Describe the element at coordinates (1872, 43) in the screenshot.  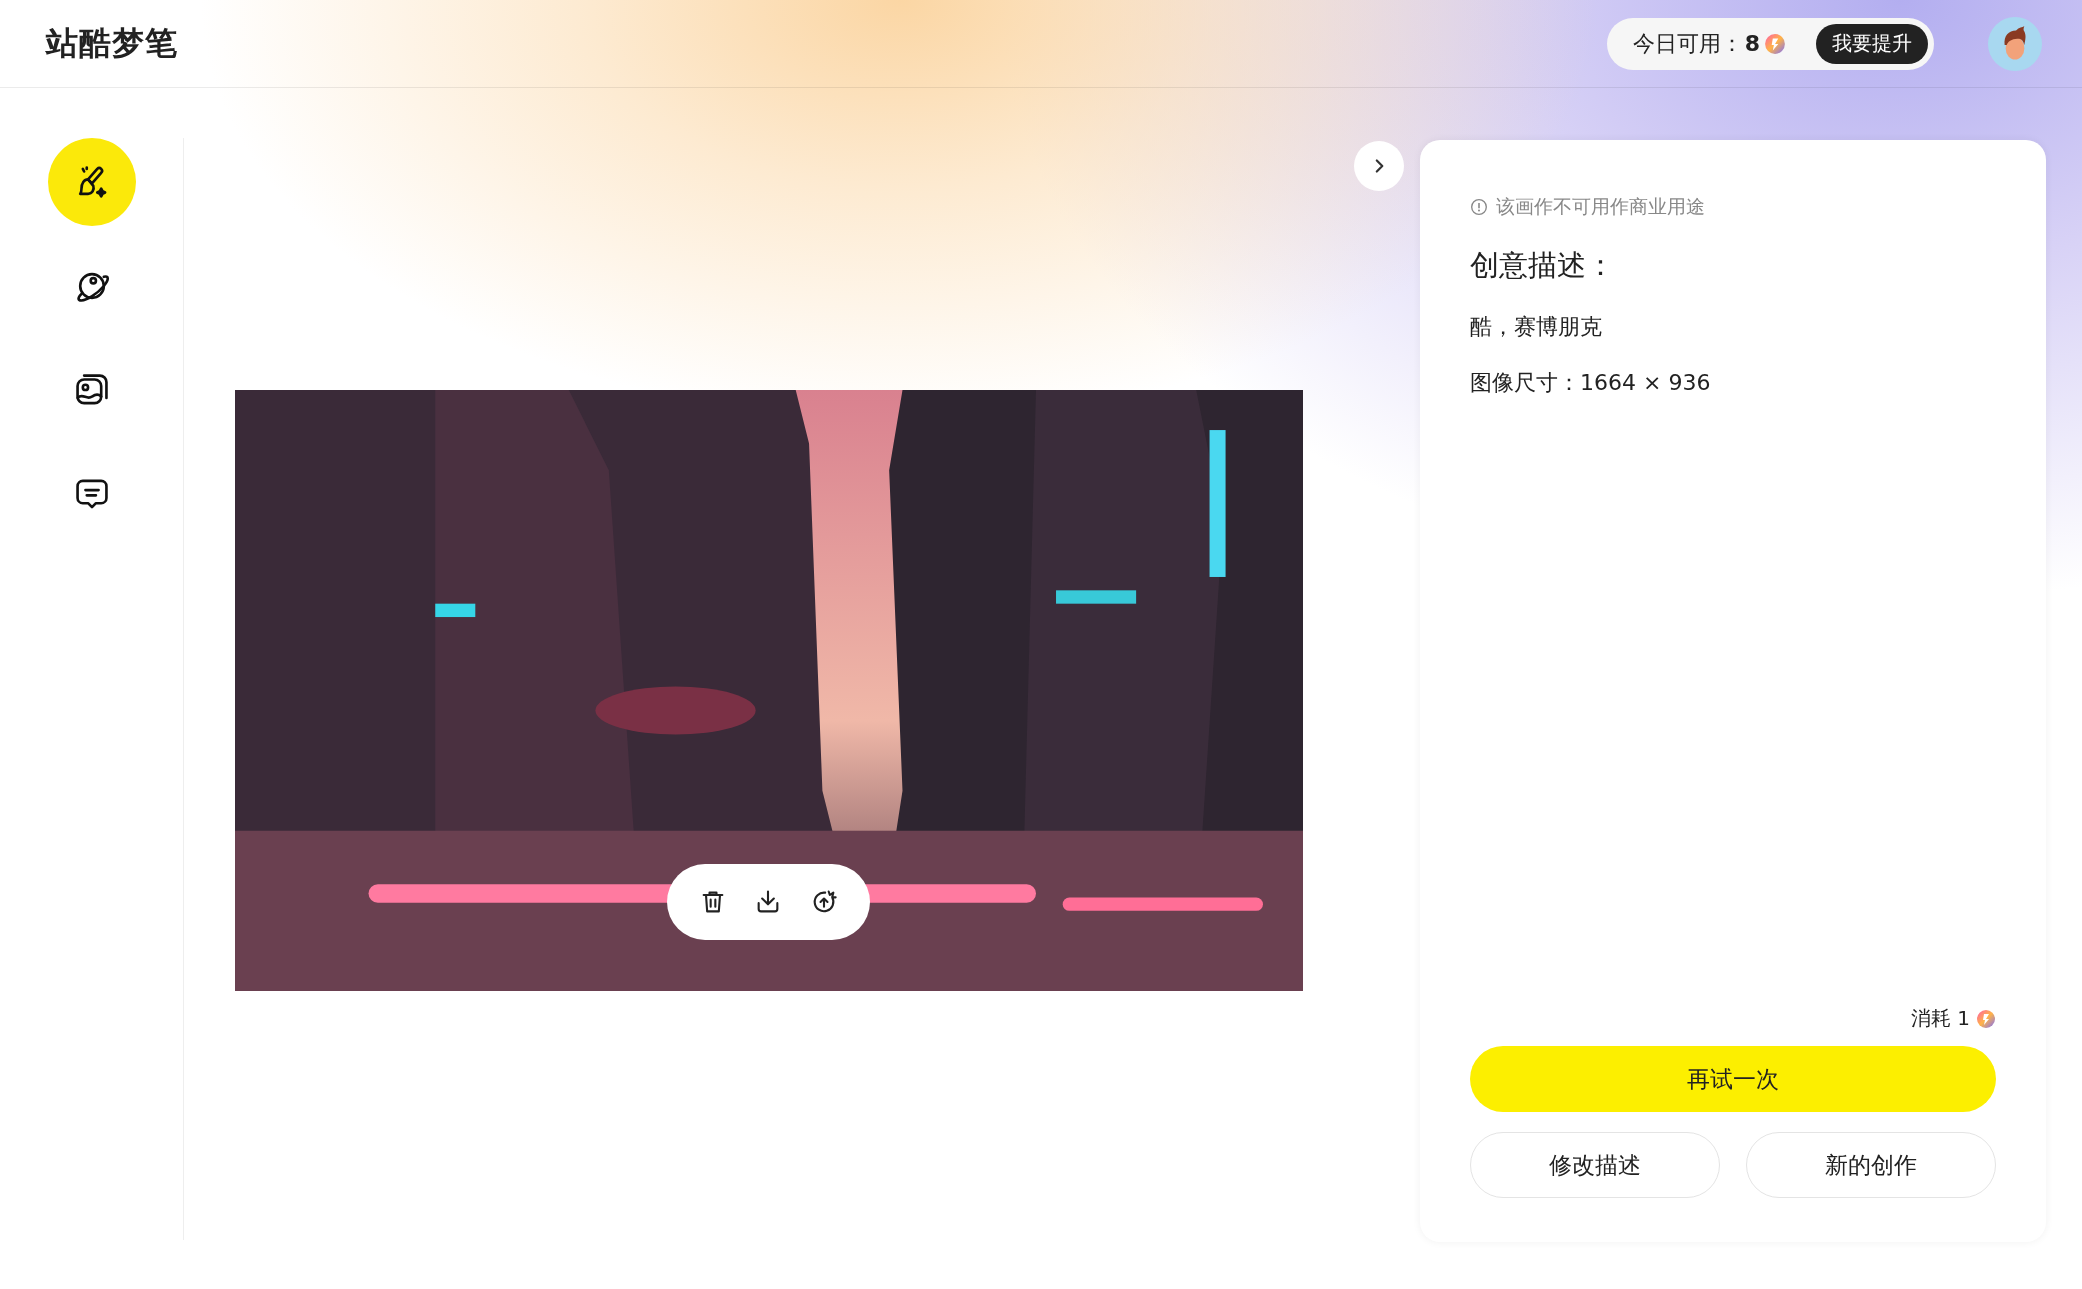
I see `upgrade-button: 我要提升` at that location.